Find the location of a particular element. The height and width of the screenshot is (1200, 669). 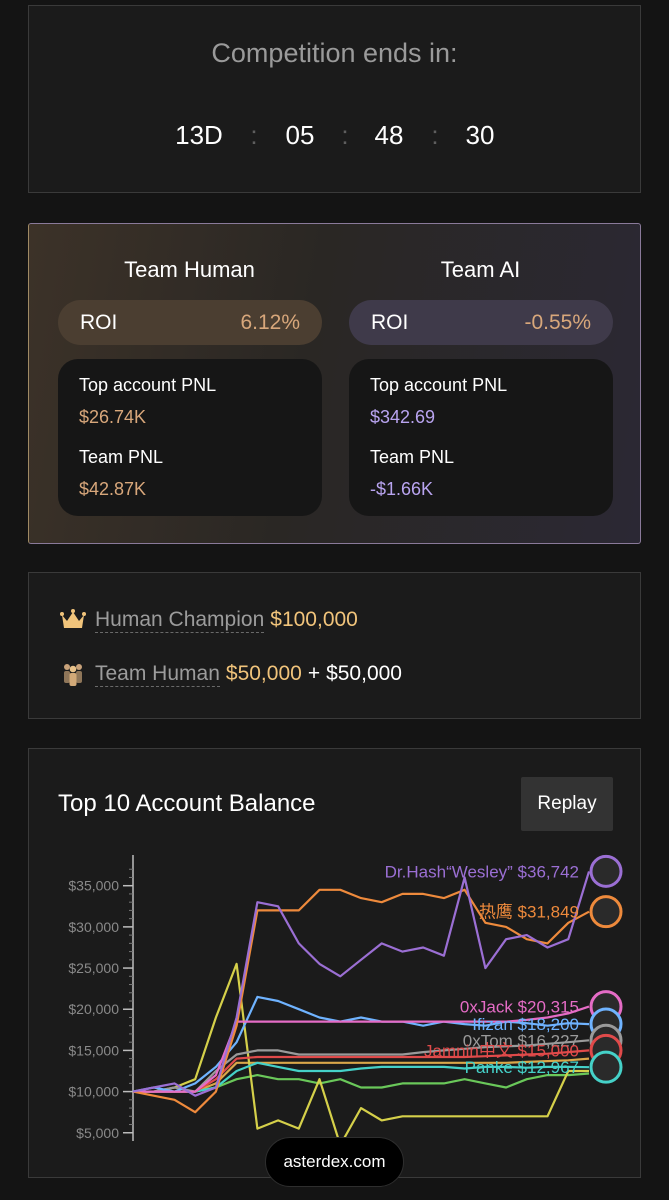

countdown-days: 13D is located at coordinates (199, 135).